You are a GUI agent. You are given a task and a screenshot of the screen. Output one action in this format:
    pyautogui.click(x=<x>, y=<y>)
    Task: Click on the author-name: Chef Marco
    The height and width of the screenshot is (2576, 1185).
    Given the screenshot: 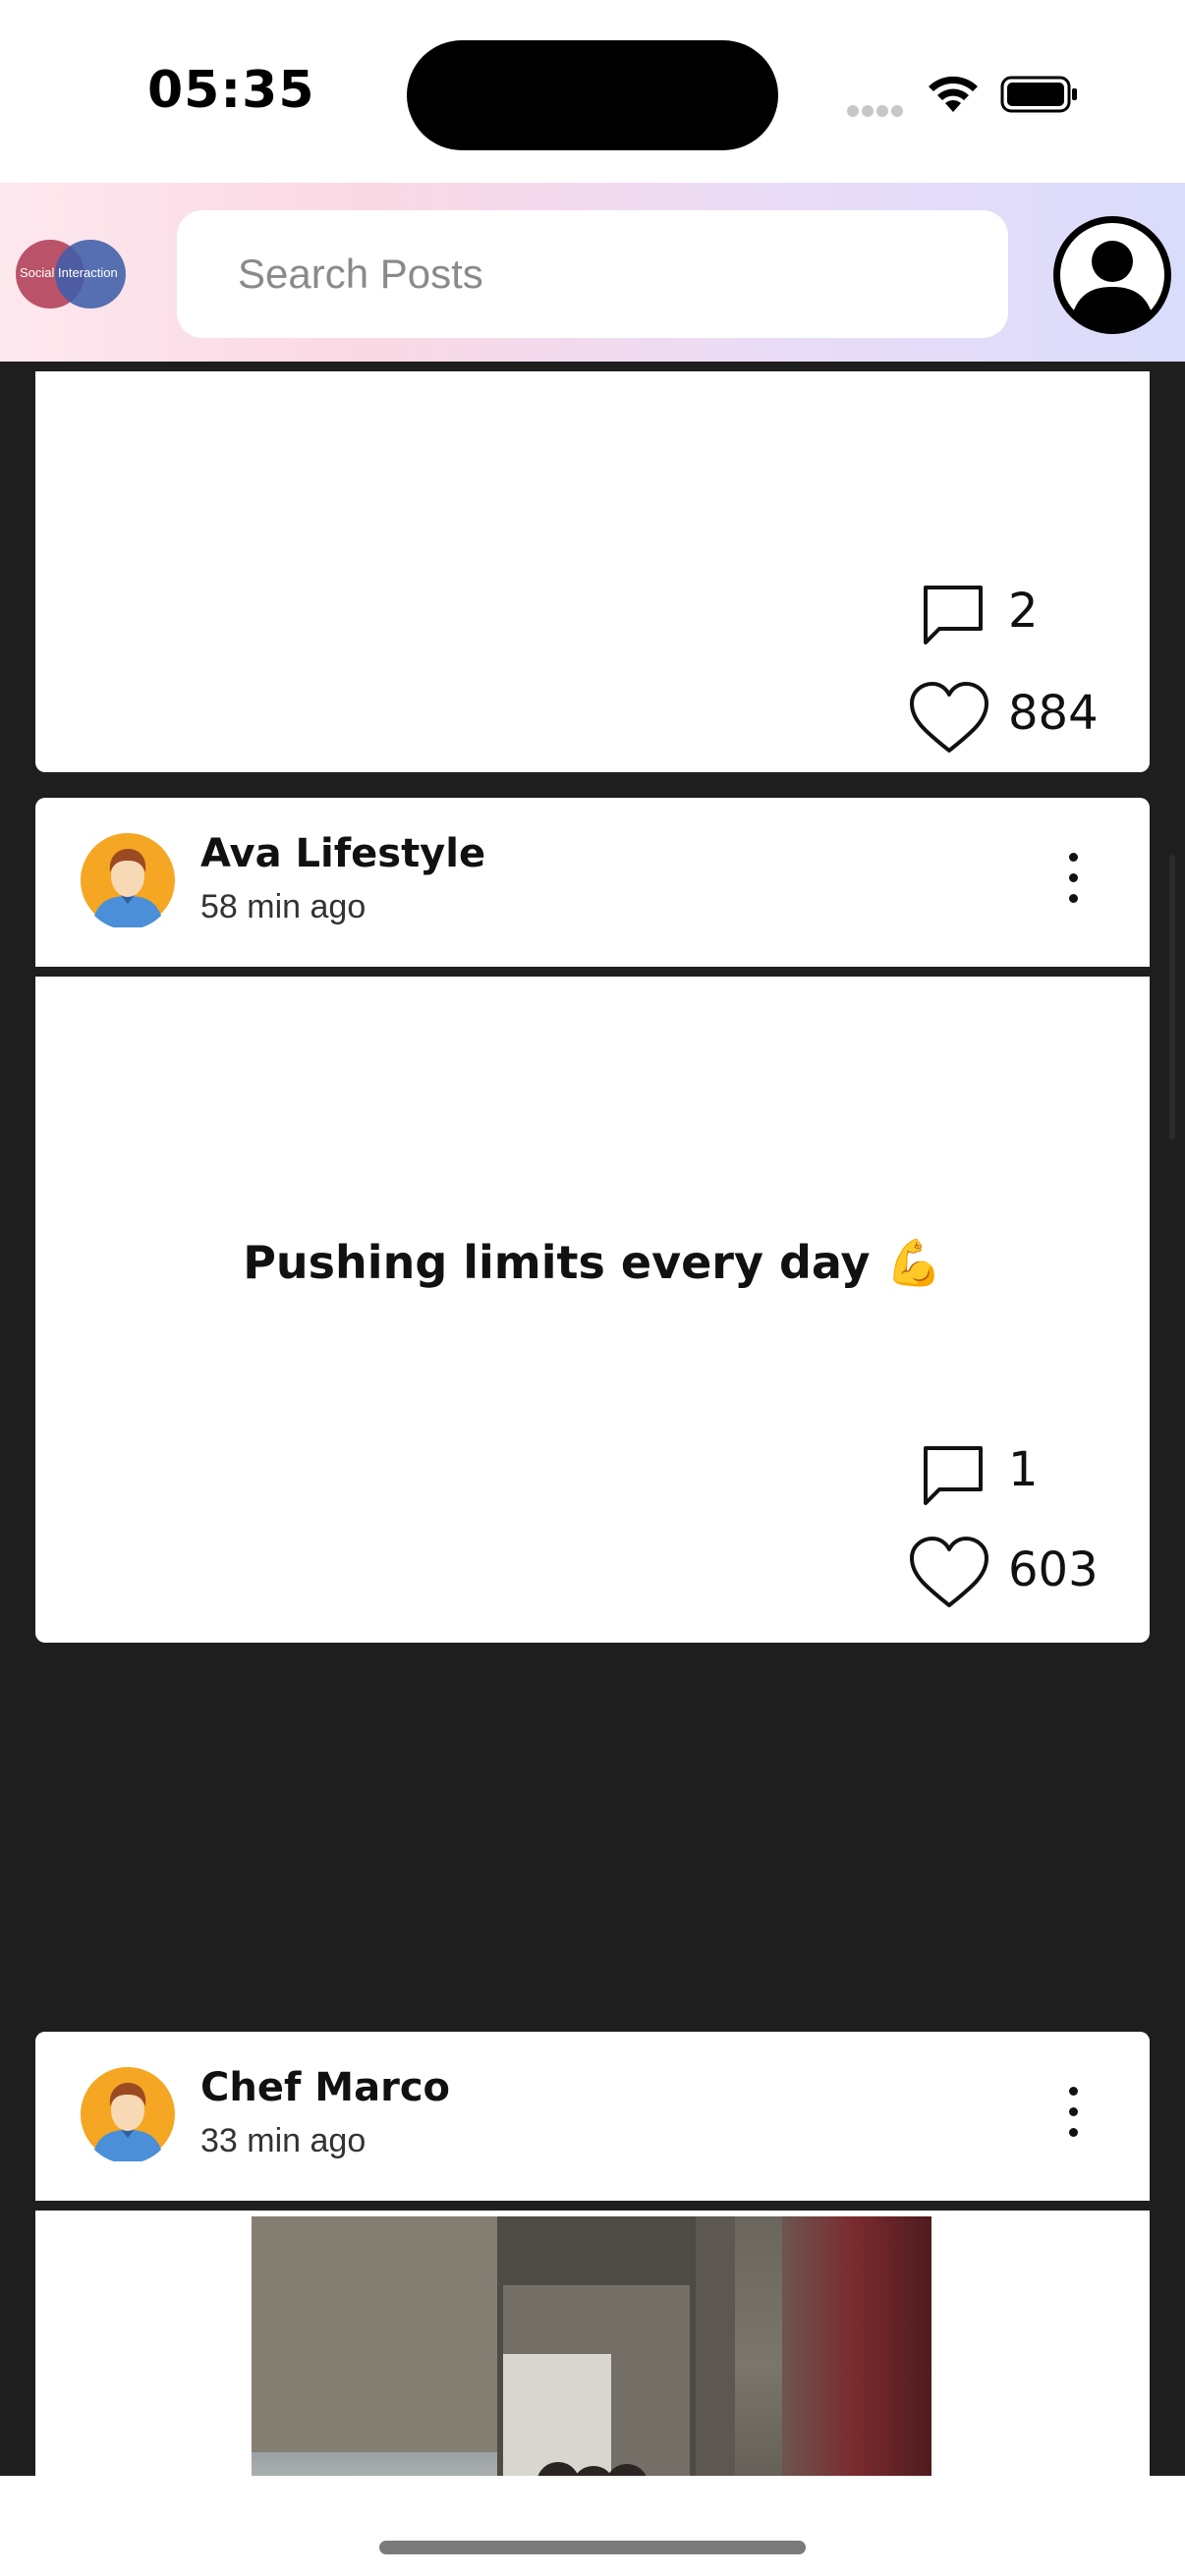 What is the action you would take?
    pyautogui.click(x=325, y=2087)
    